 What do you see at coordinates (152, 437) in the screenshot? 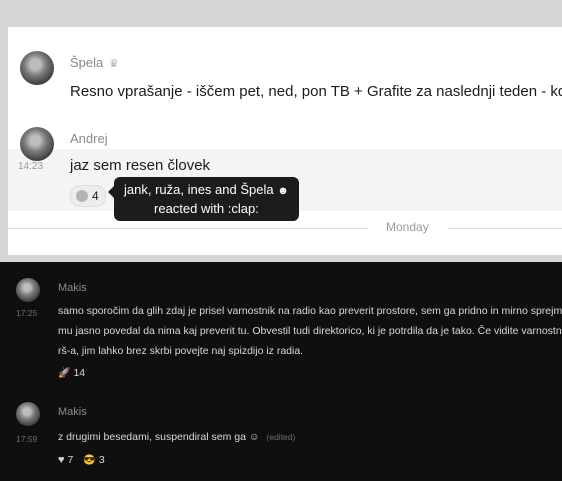
I see `message-text-content: z drugimi besedami, suspendiral sem ga` at bounding box center [152, 437].